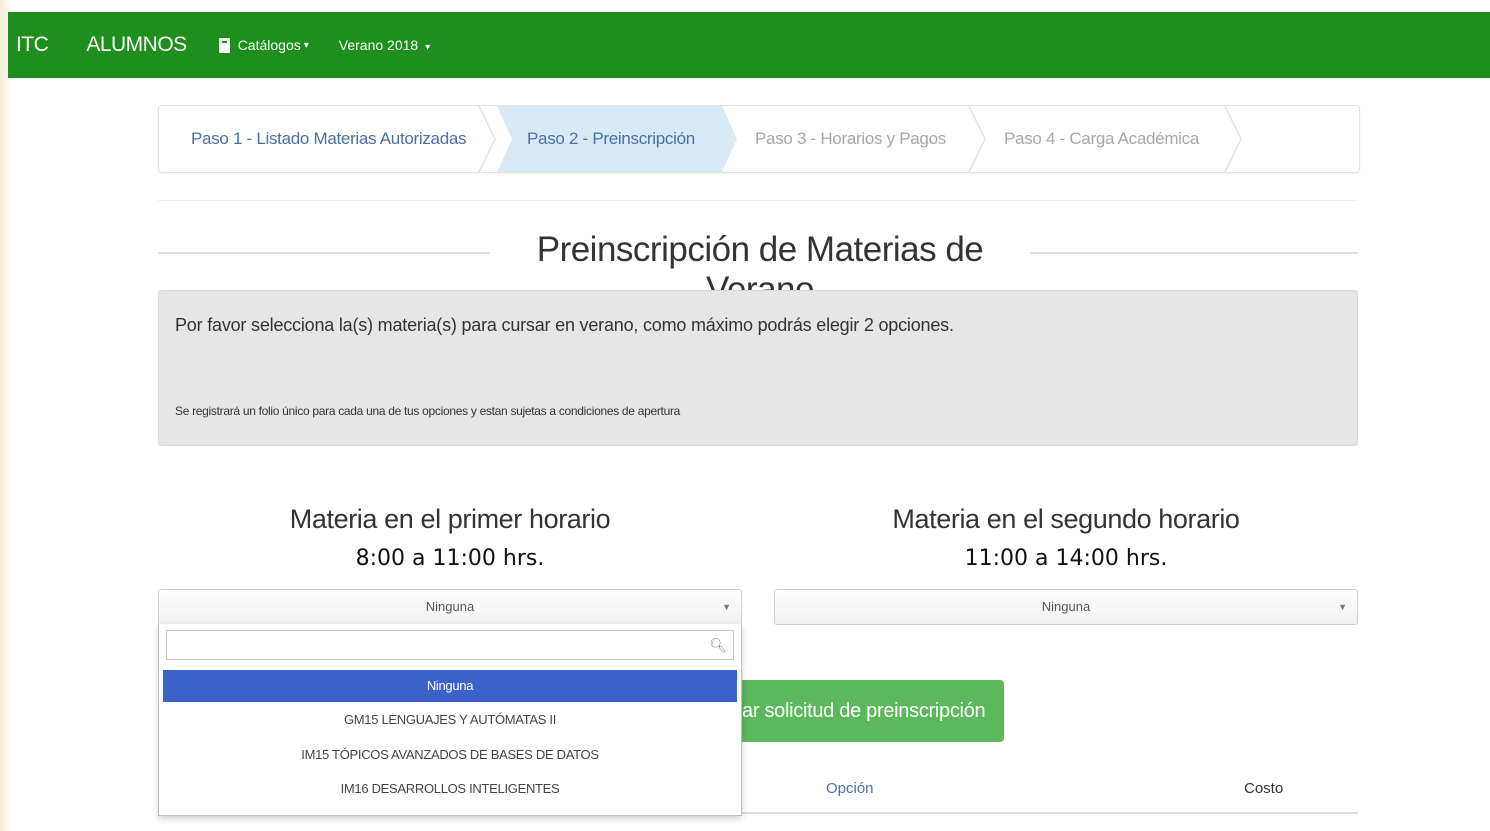 Image resolution: width=1490 pixels, height=831 pixels. What do you see at coordinates (1066, 558) in the screenshot?
I see `second-slot-time: 11:00 a 14:00 hrs.` at bounding box center [1066, 558].